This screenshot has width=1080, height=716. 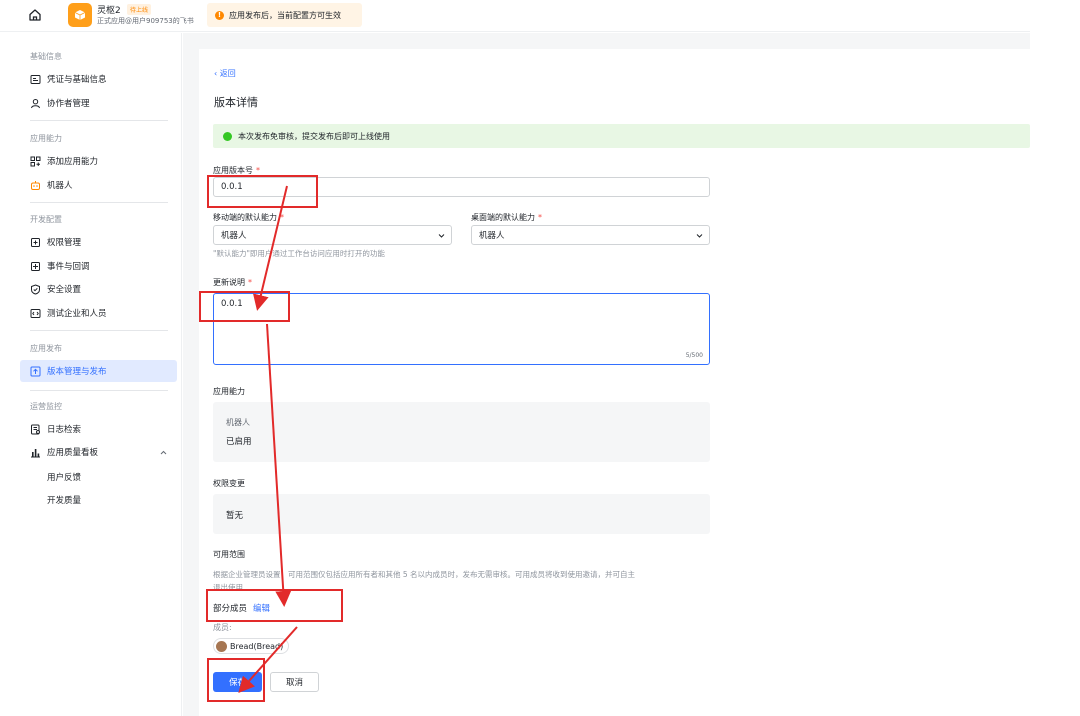 I want to click on log-icon, so click(x=35, y=429).